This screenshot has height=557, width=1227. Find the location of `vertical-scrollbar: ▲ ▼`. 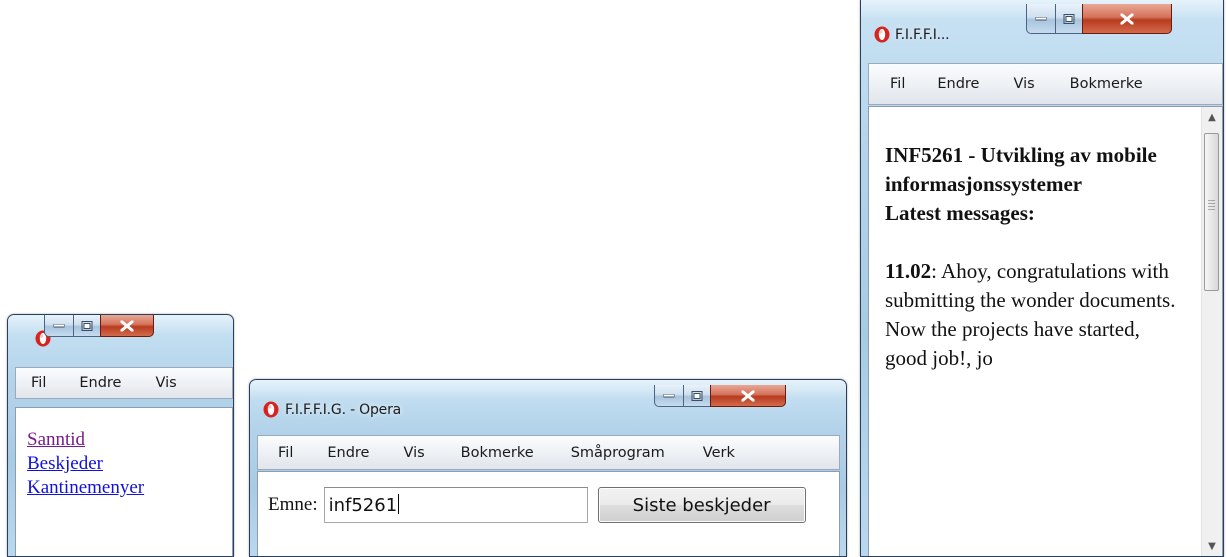

vertical-scrollbar: ▲ ▼ is located at coordinates (1211, 331).